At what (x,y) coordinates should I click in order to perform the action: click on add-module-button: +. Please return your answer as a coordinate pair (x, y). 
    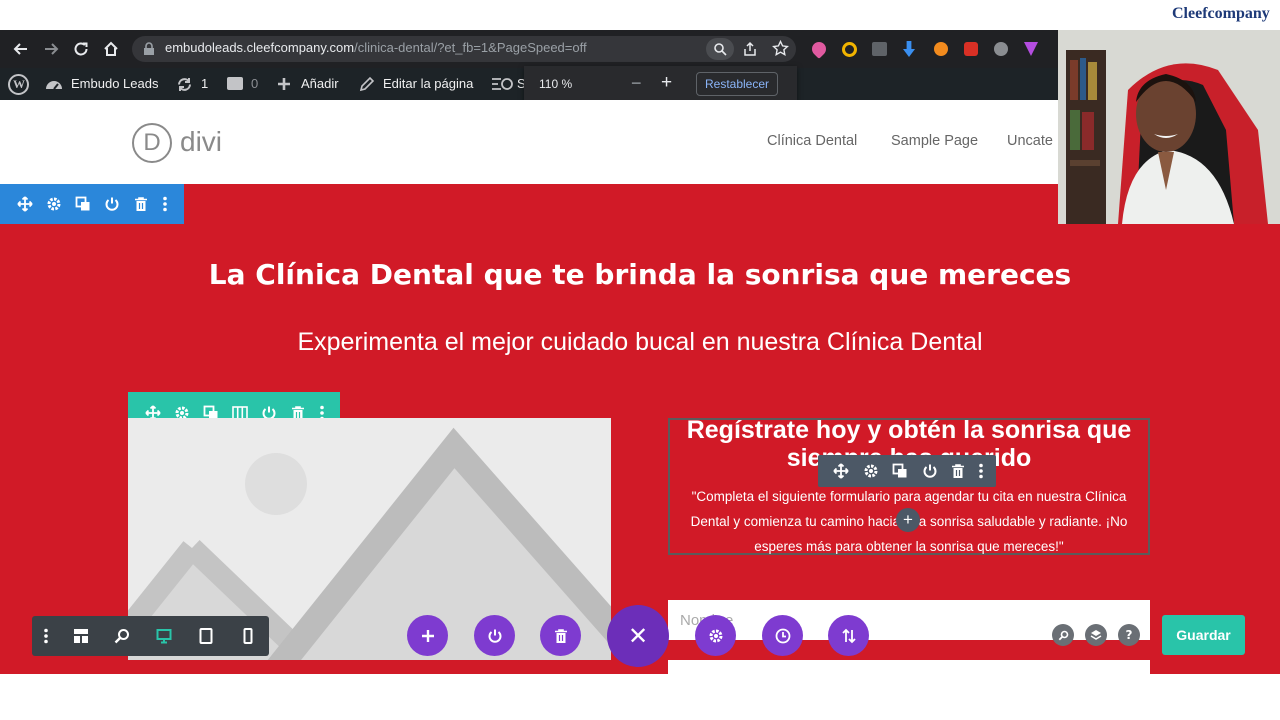
    Looking at the image, I should click on (908, 520).